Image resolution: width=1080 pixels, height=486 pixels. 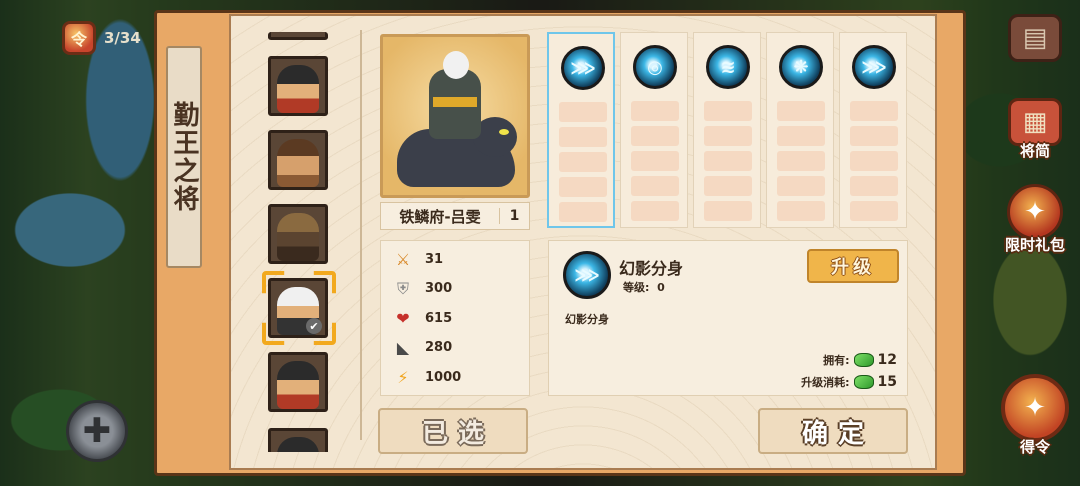 What do you see at coordinates (79, 38) in the screenshot?
I see `seal-badge-icon: 令` at bounding box center [79, 38].